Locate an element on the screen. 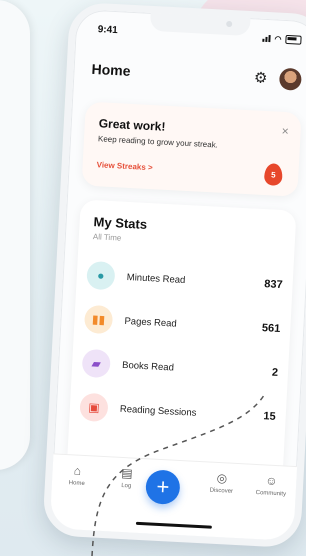 This screenshot has width=320, height=556. bottom-tab-bar: ⌂ Home ▤ Log ◎ Discover ☺ Community + is located at coordinates (173, 497).